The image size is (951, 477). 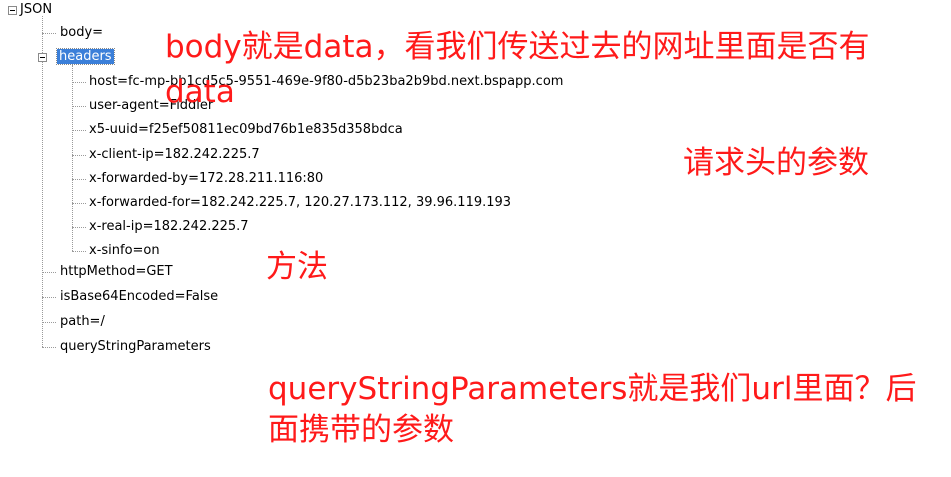 What do you see at coordinates (592, 389) in the screenshot?
I see `annotation-query-line1: queryStringParameters就是我们url里面？后` at bounding box center [592, 389].